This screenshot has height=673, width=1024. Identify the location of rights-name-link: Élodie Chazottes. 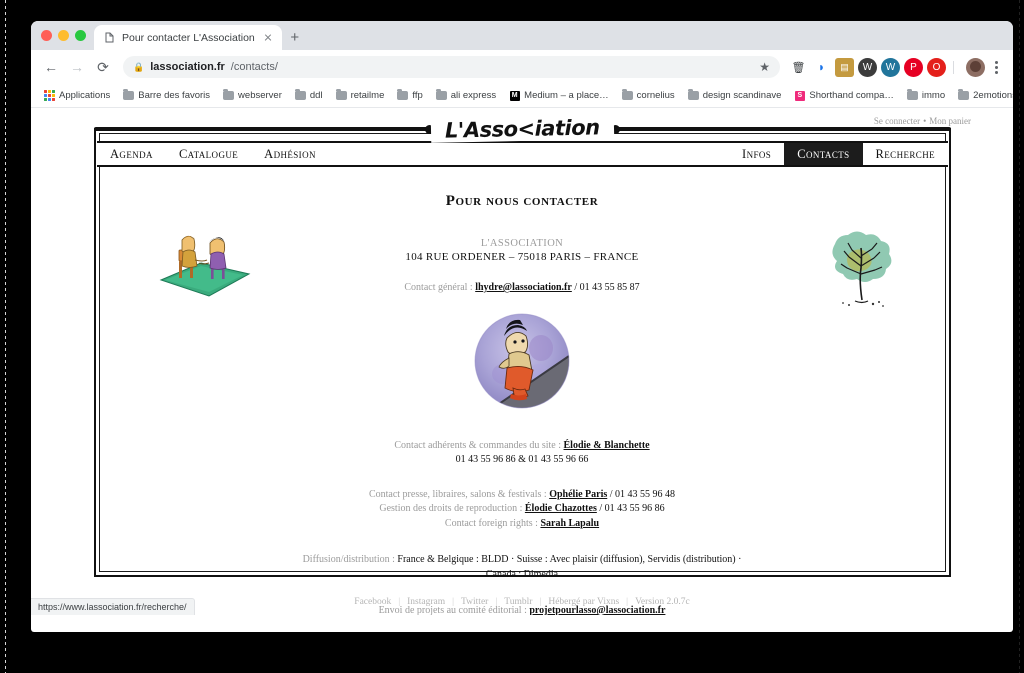
(561, 508).